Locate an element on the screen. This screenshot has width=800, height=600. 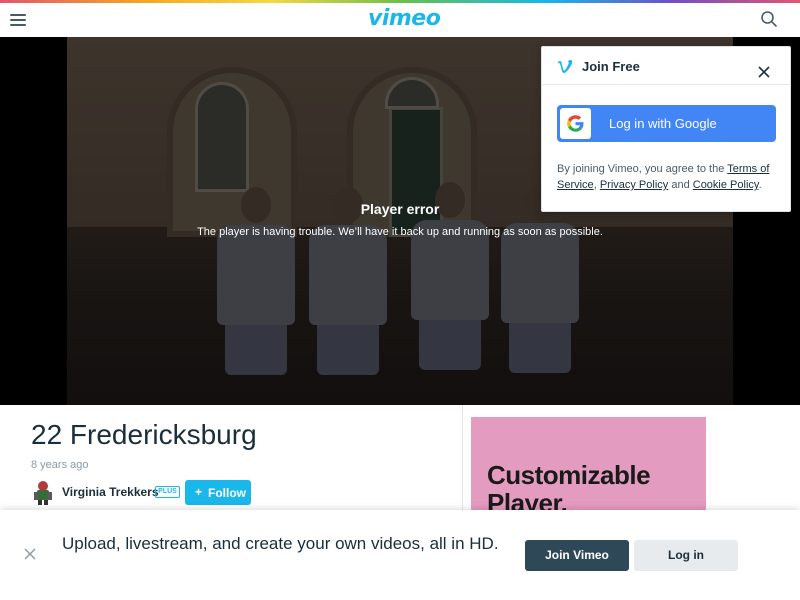
search-icon is located at coordinates (770, 20).